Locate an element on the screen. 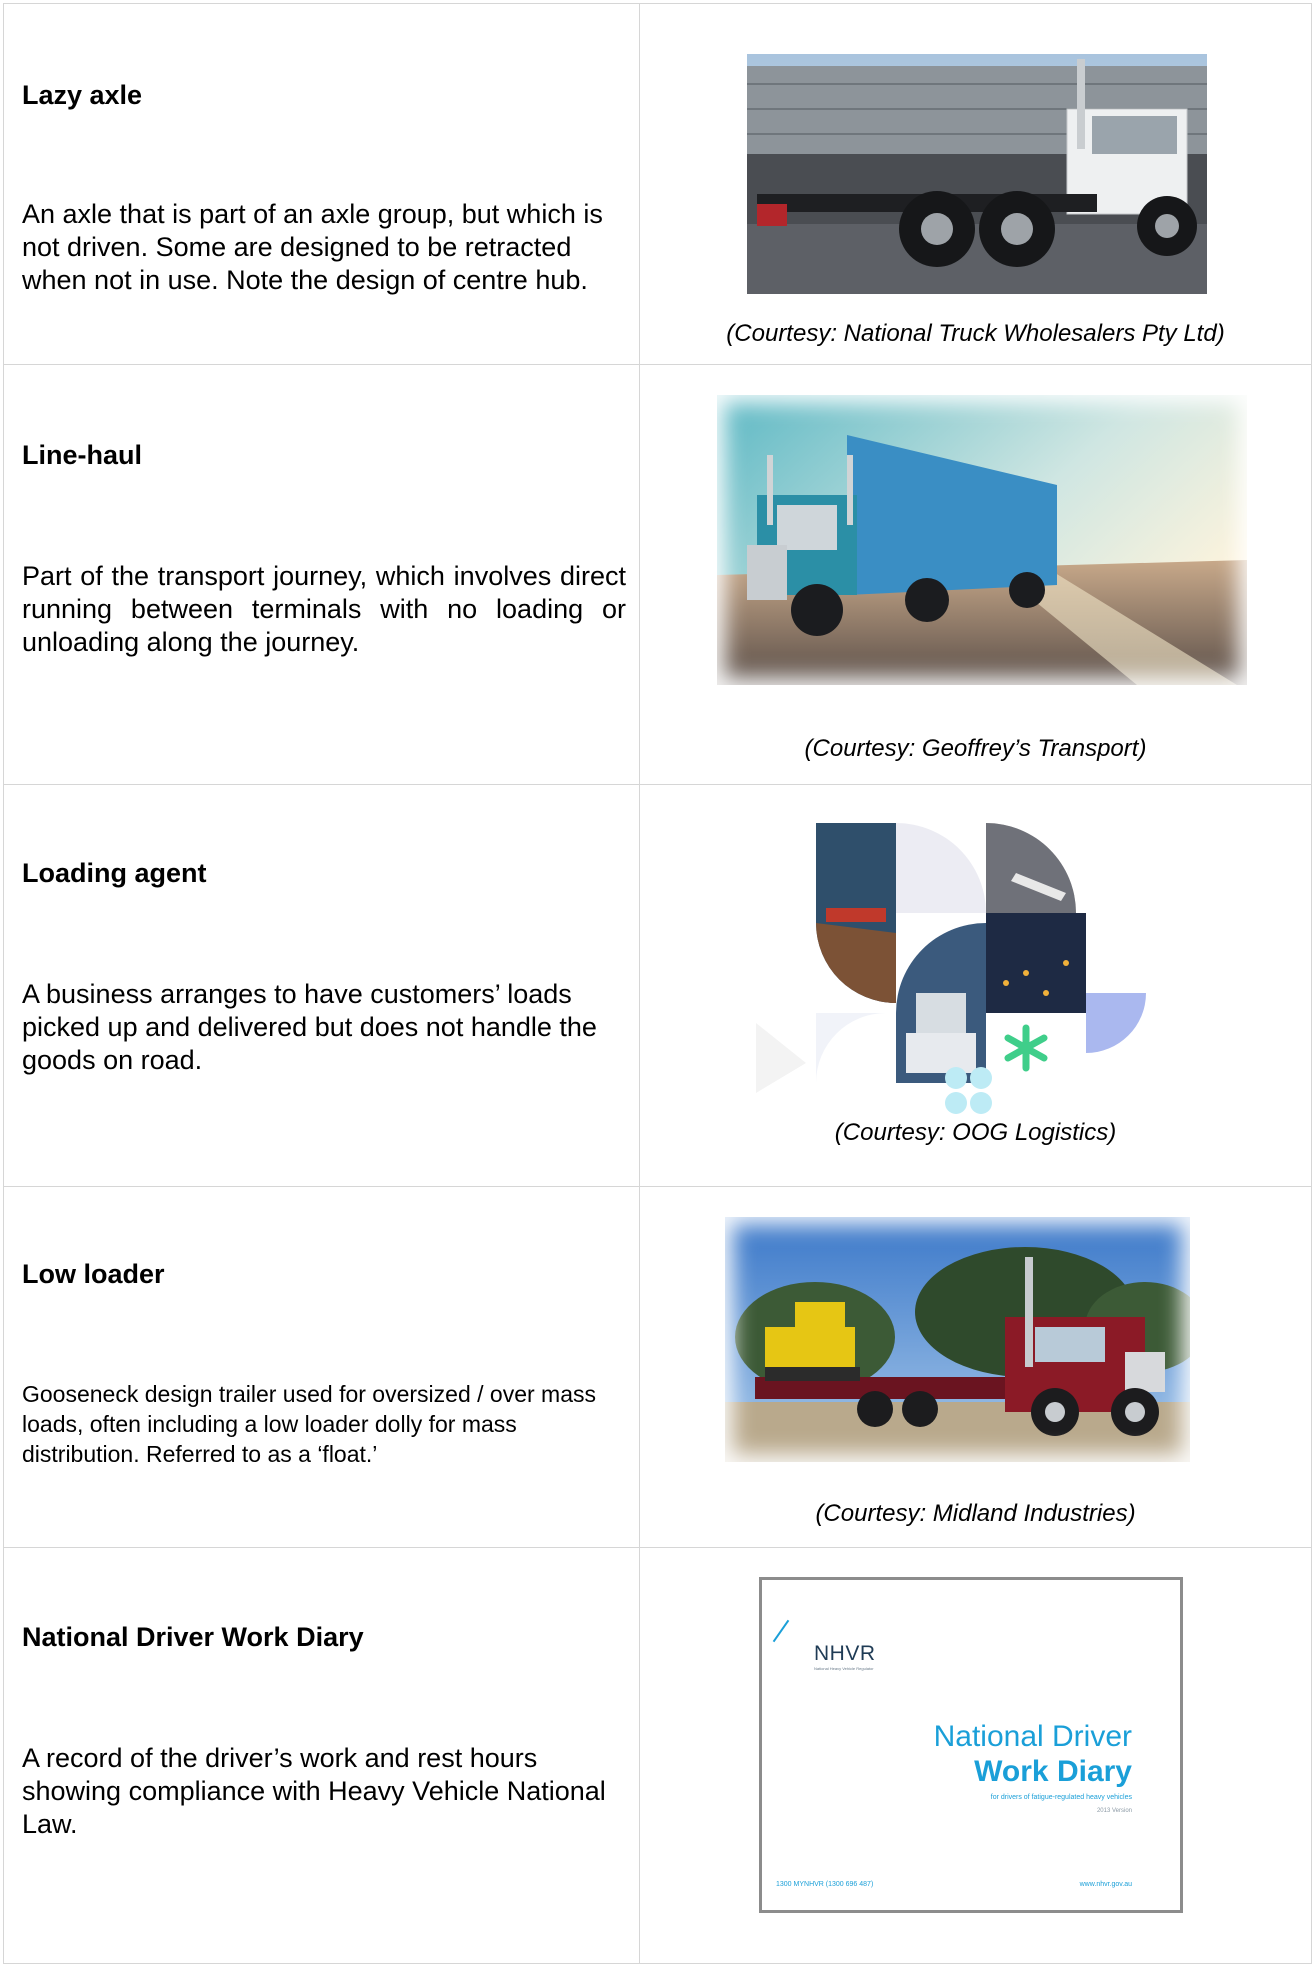  nhvr-swoosh-icon is located at coordinates (781, 1631).